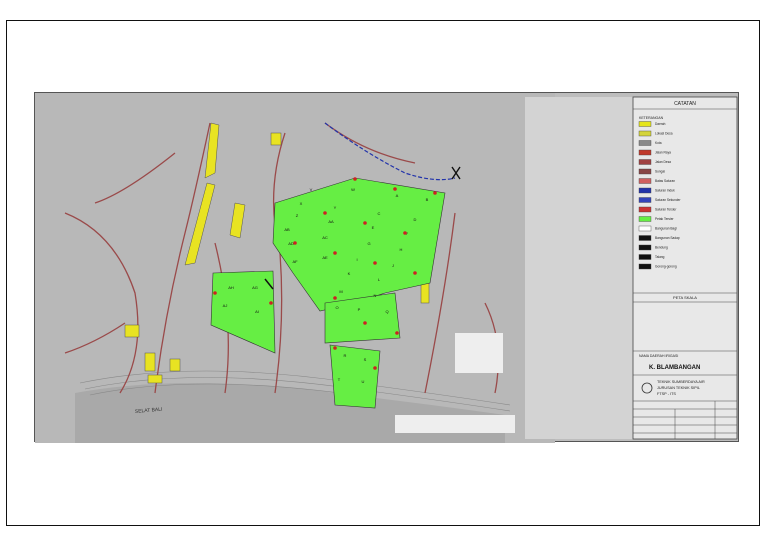 Image resolution: width=768 pixels, height=542 pixels. Describe the element at coordinates (373, 227) in the screenshot. I see `block-label-e: E` at that location.